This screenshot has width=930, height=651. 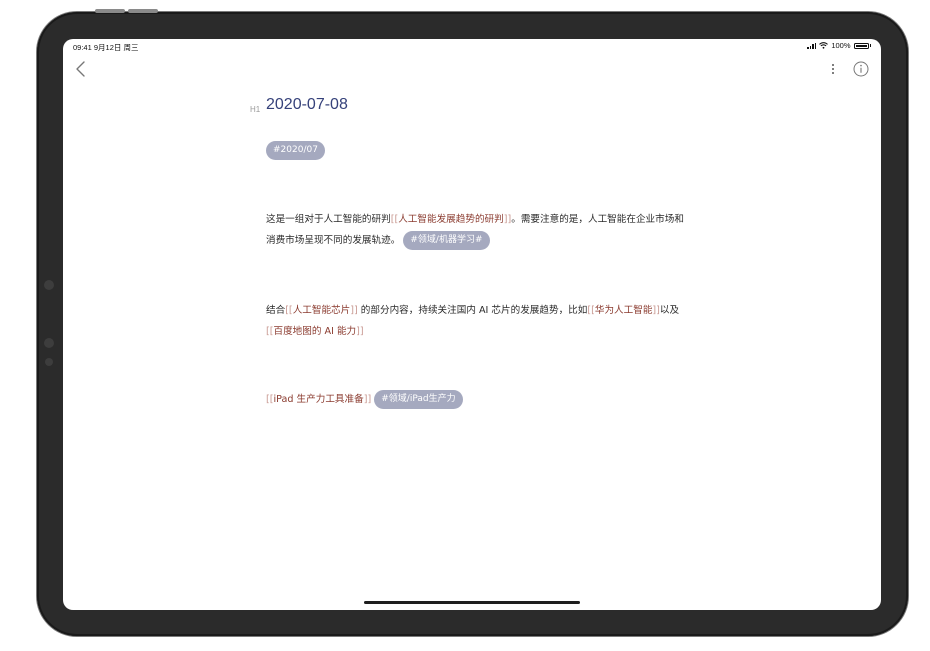 I want to click on vertical-ellipsis-icon, so click(x=833, y=69).